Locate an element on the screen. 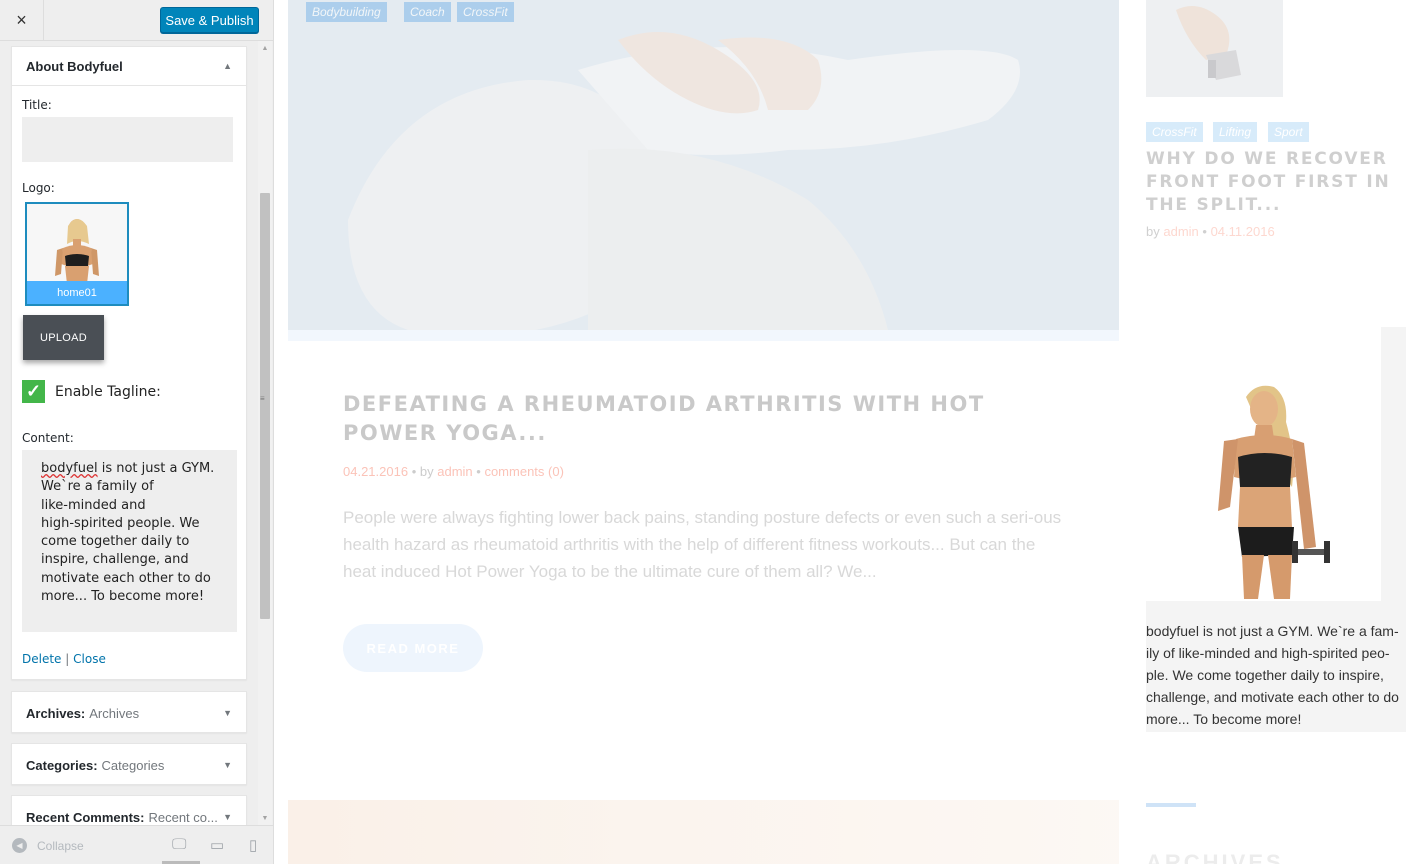 The image size is (1419, 864). misspelled-word: bodyfuel is located at coordinates (69, 468).